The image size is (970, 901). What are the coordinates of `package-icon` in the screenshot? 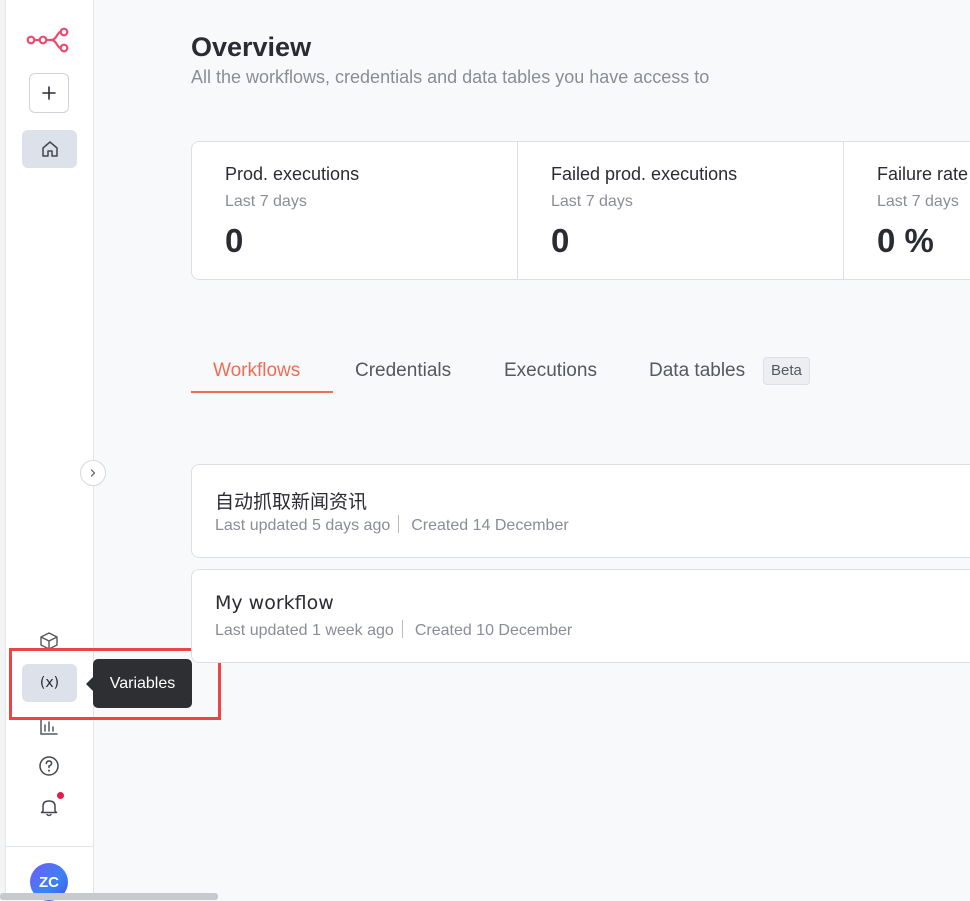 It's located at (49, 641).